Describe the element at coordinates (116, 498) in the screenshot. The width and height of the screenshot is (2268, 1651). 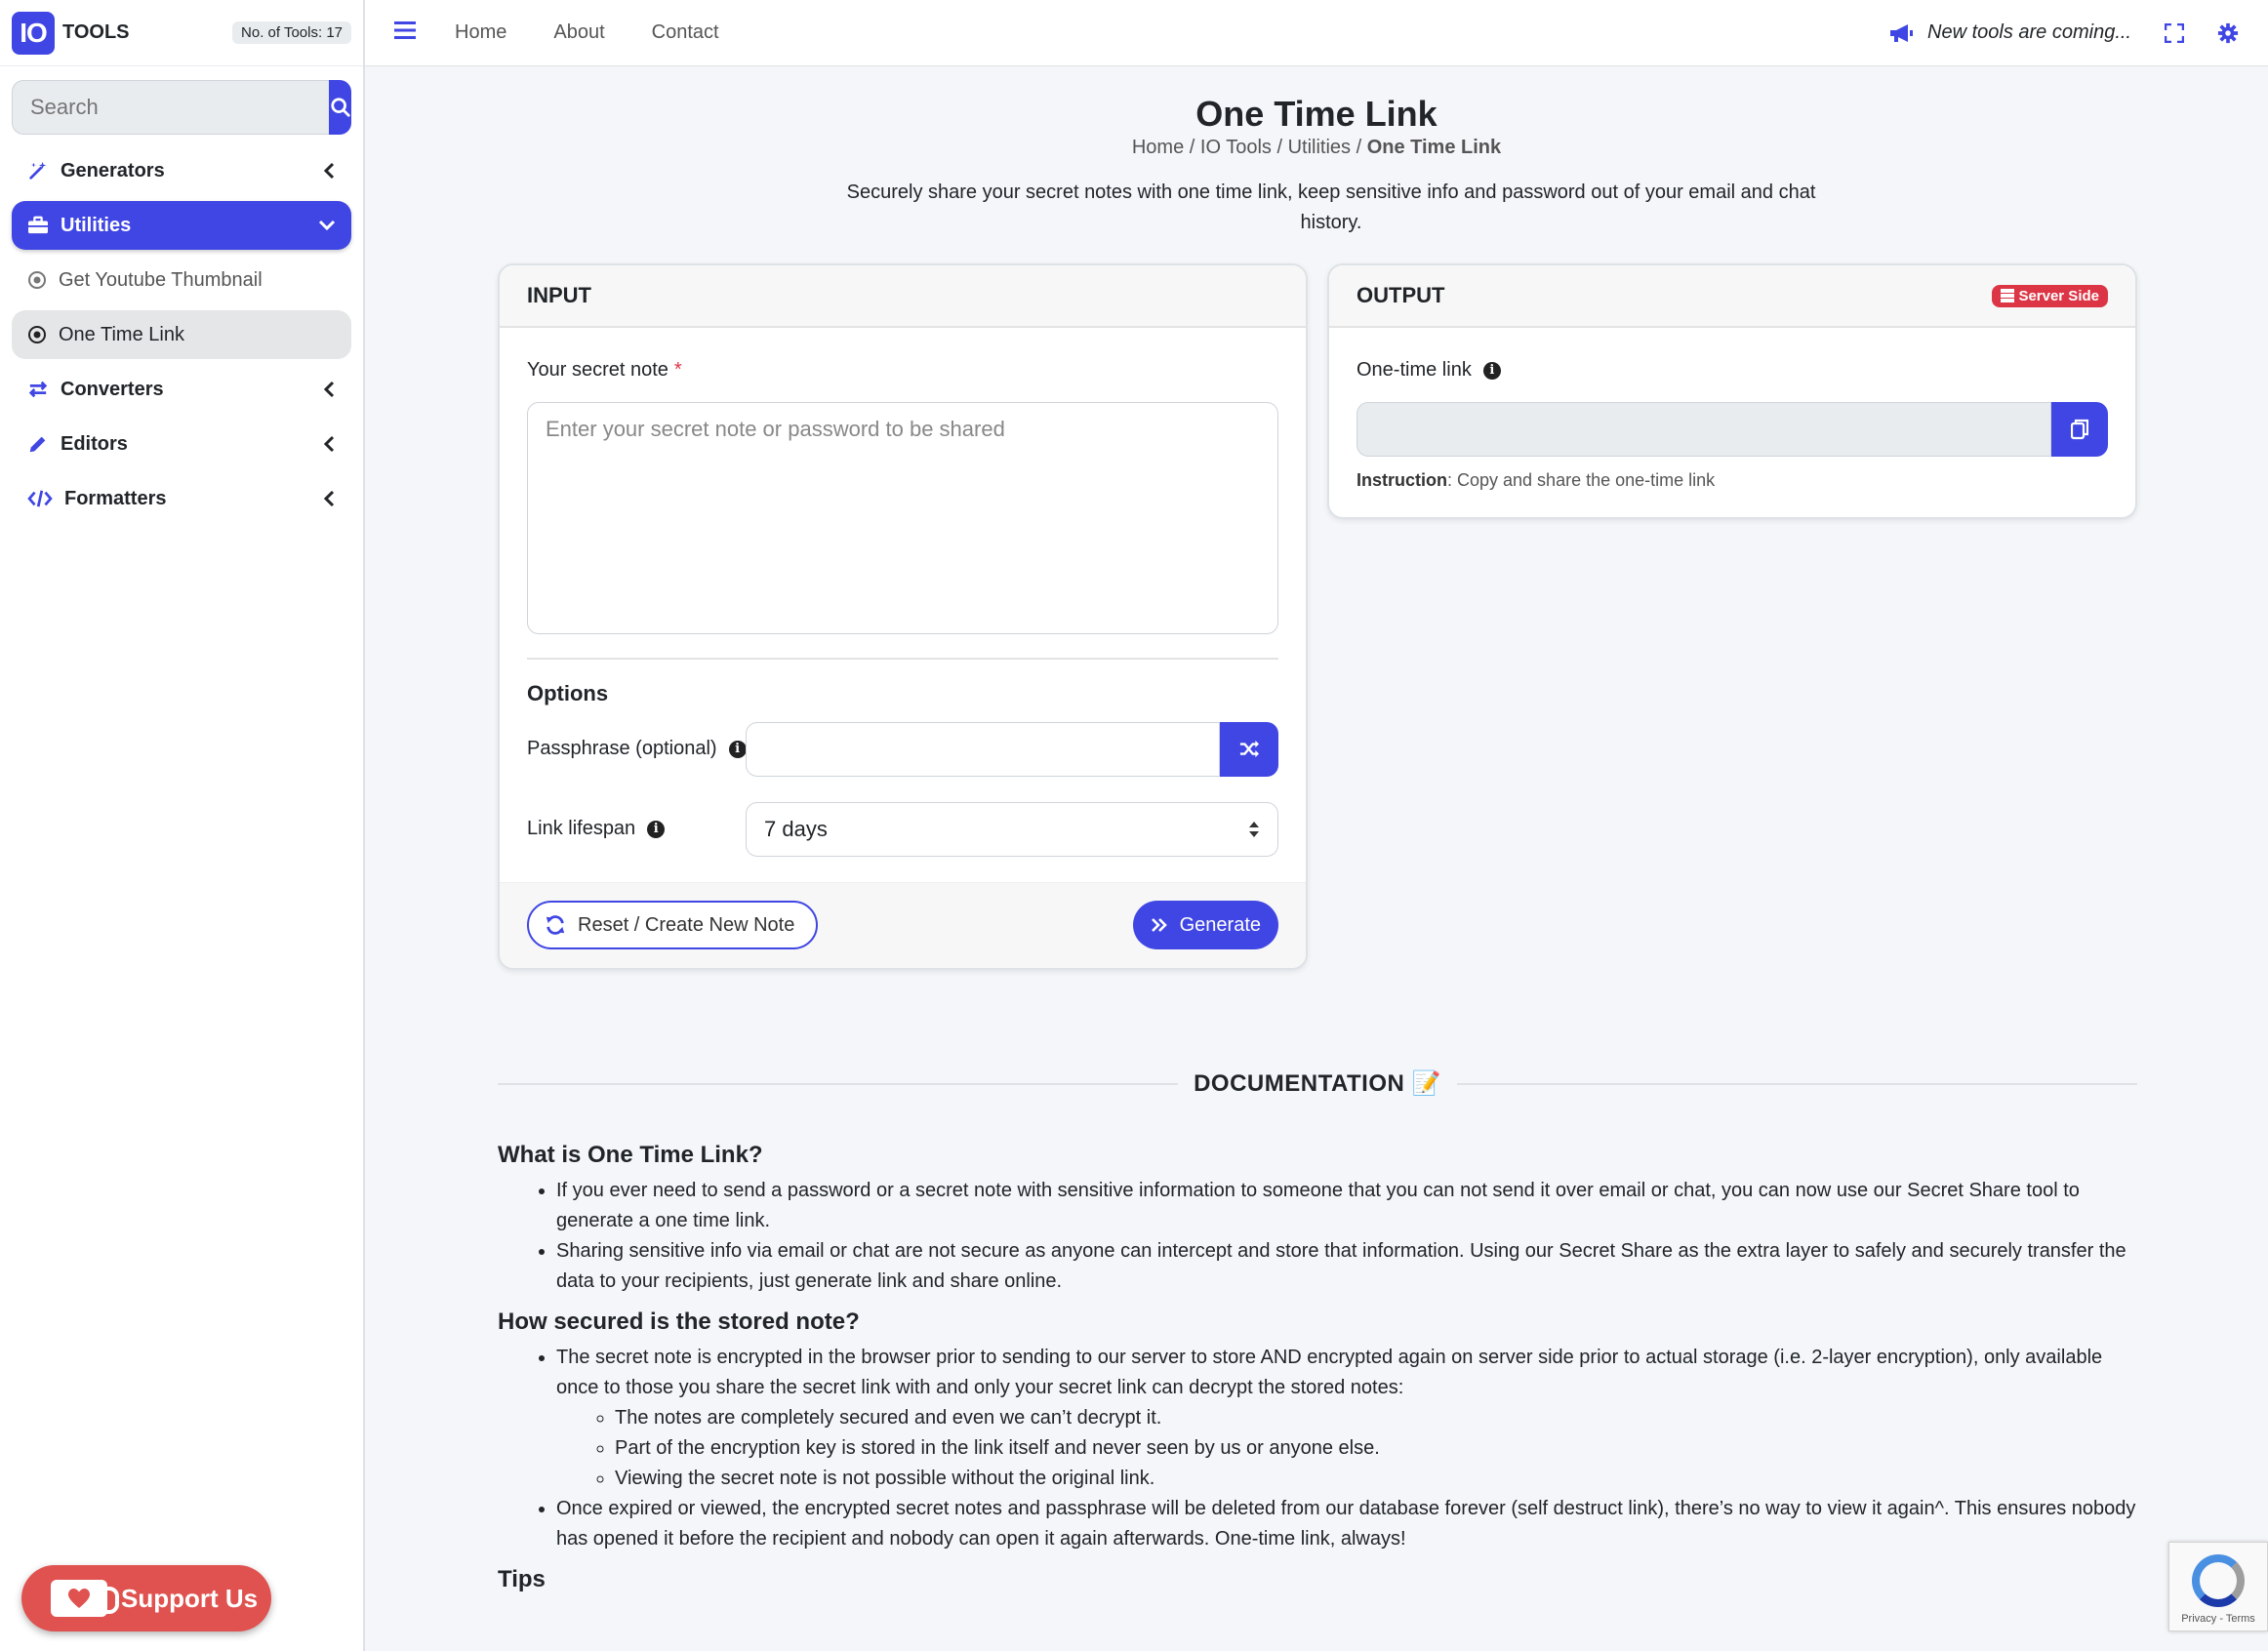
I see `sidebar-item-label: Formatters` at that location.